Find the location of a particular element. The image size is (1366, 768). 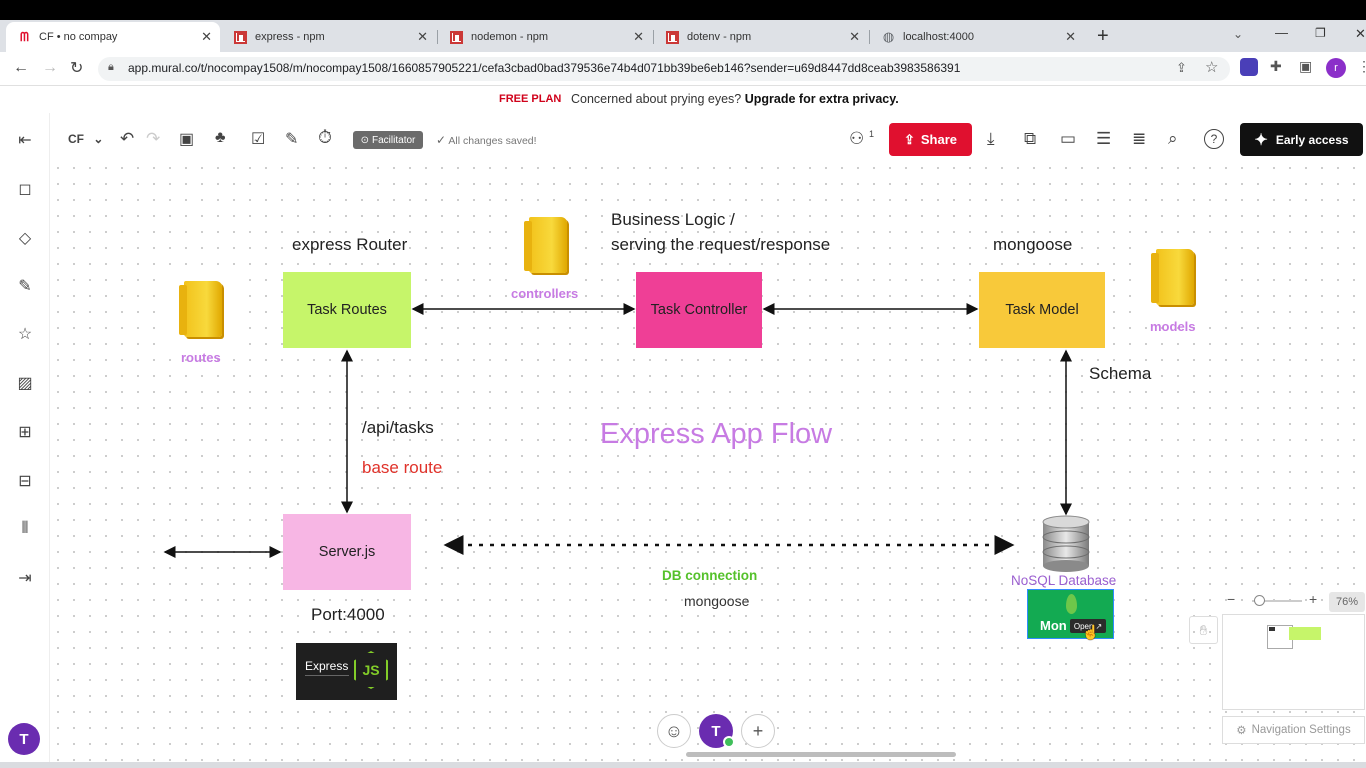

mongodb-leaf-icon is located at coordinates (1071, 604).